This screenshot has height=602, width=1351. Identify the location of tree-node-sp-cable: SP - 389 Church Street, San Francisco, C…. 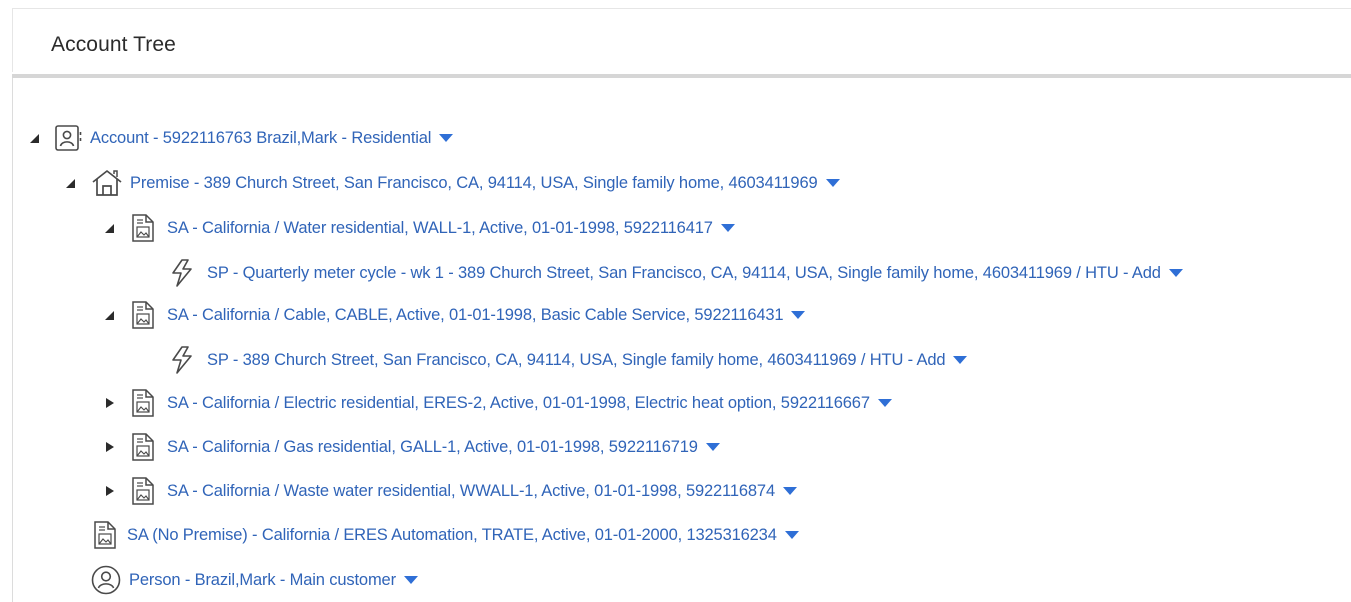
(555, 360).